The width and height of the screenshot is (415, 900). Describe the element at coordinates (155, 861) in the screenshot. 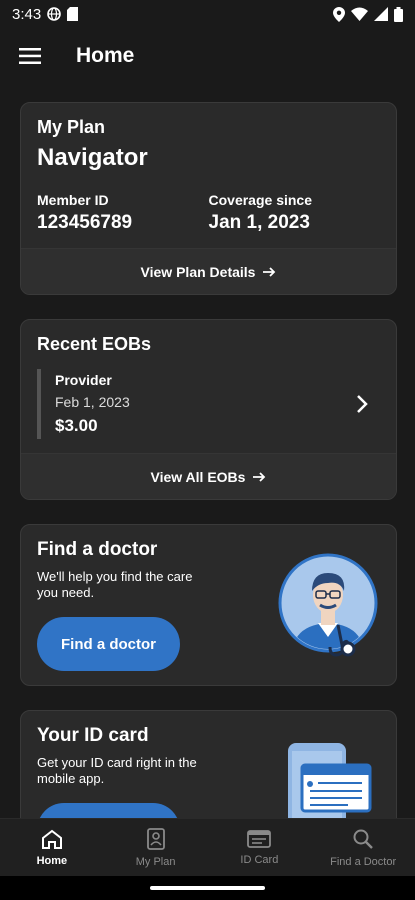

I see `nav-label-my-plan: My Plan` at that location.